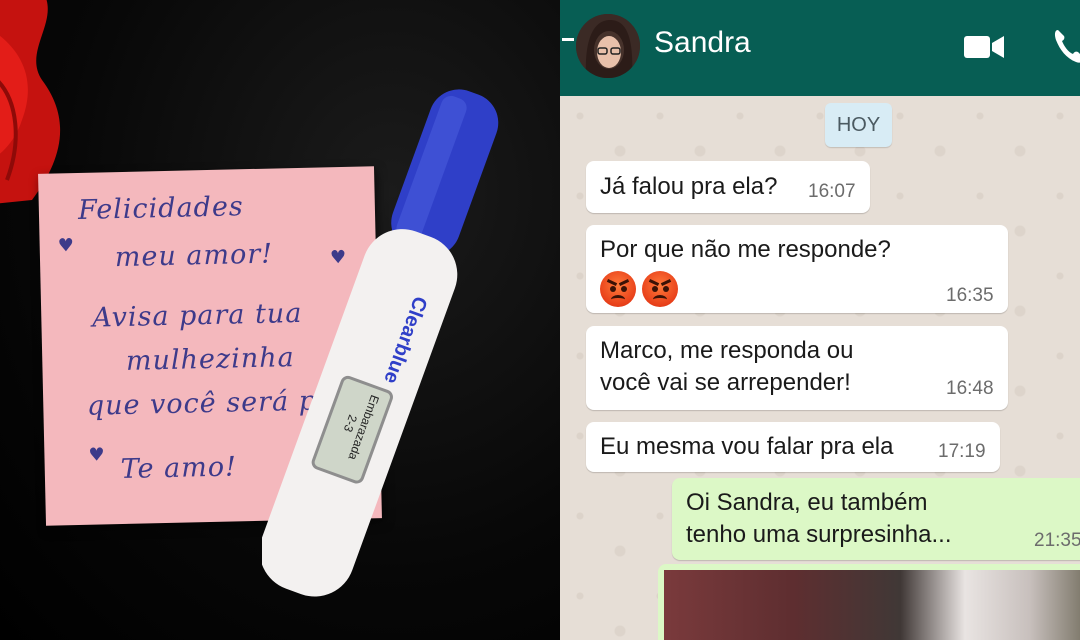 Image resolution: width=1080 pixels, height=640 pixels. I want to click on photo-message-image, so click(872, 605).